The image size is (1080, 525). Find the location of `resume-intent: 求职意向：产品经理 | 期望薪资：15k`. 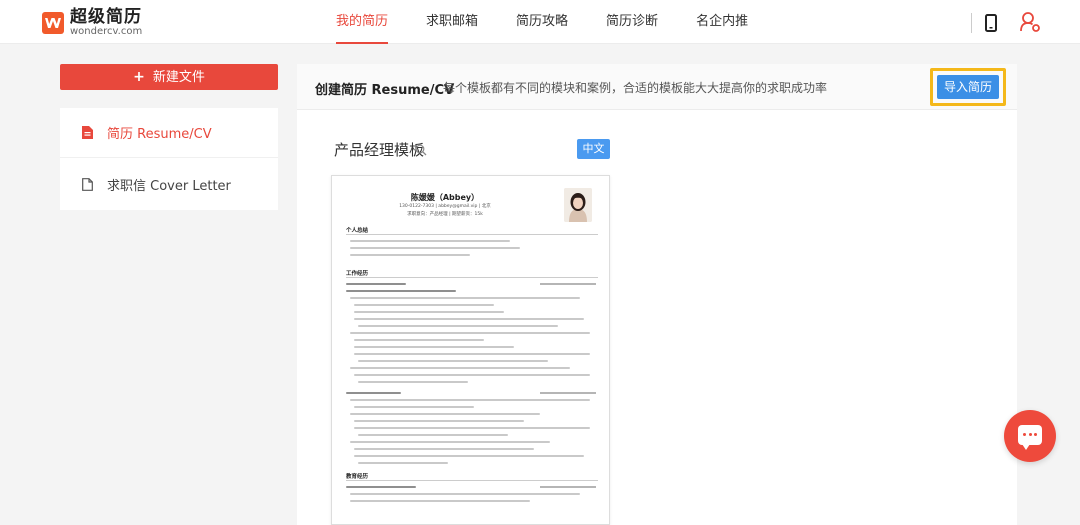

resume-intent: 求职意向：产品经理 | 期望薪资：15k is located at coordinates (445, 214).